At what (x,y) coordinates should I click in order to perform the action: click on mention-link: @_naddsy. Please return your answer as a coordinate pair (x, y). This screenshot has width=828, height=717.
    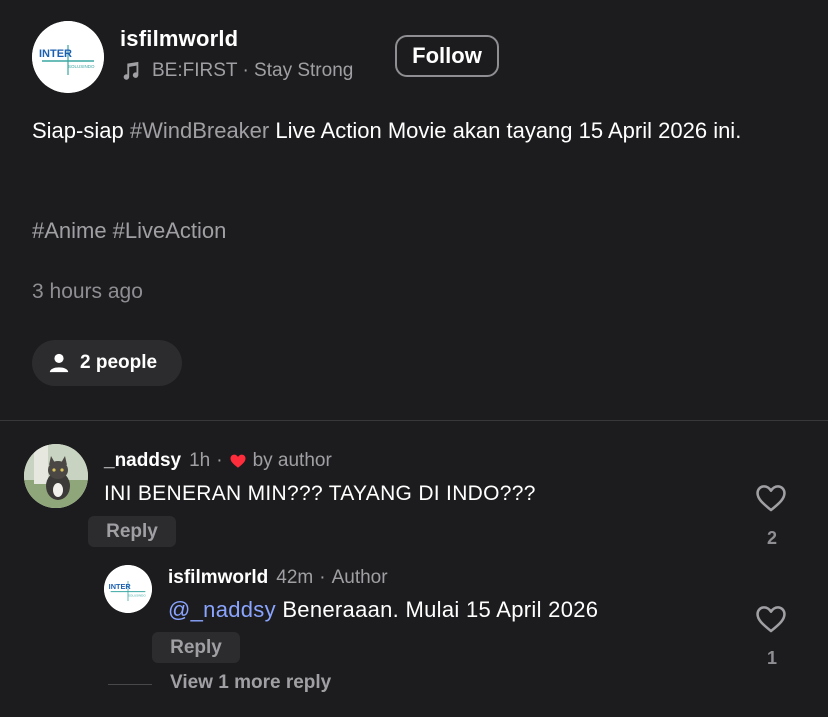
    Looking at the image, I should click on (222, 609).